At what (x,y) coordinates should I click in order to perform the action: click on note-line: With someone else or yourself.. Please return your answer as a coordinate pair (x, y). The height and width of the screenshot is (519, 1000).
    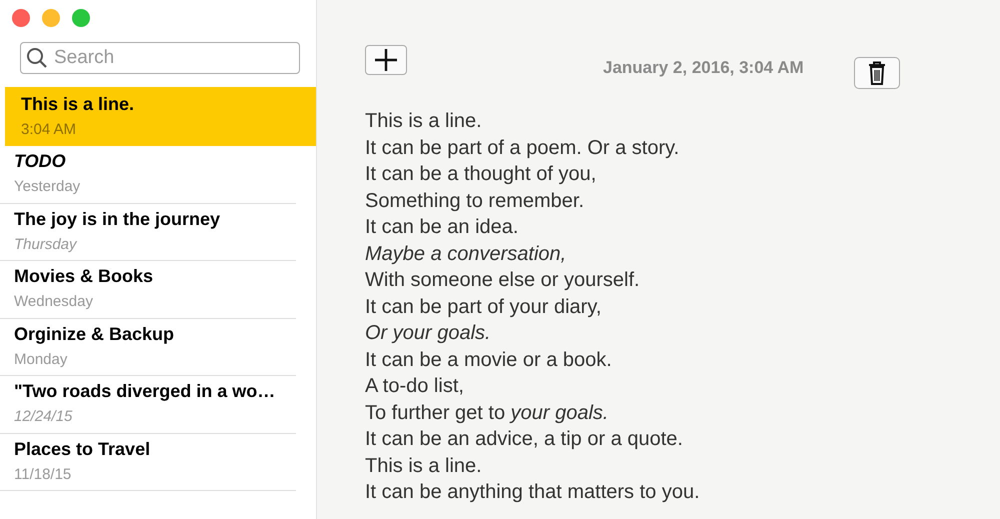
    Looking at the image, I should click on (503, 280).